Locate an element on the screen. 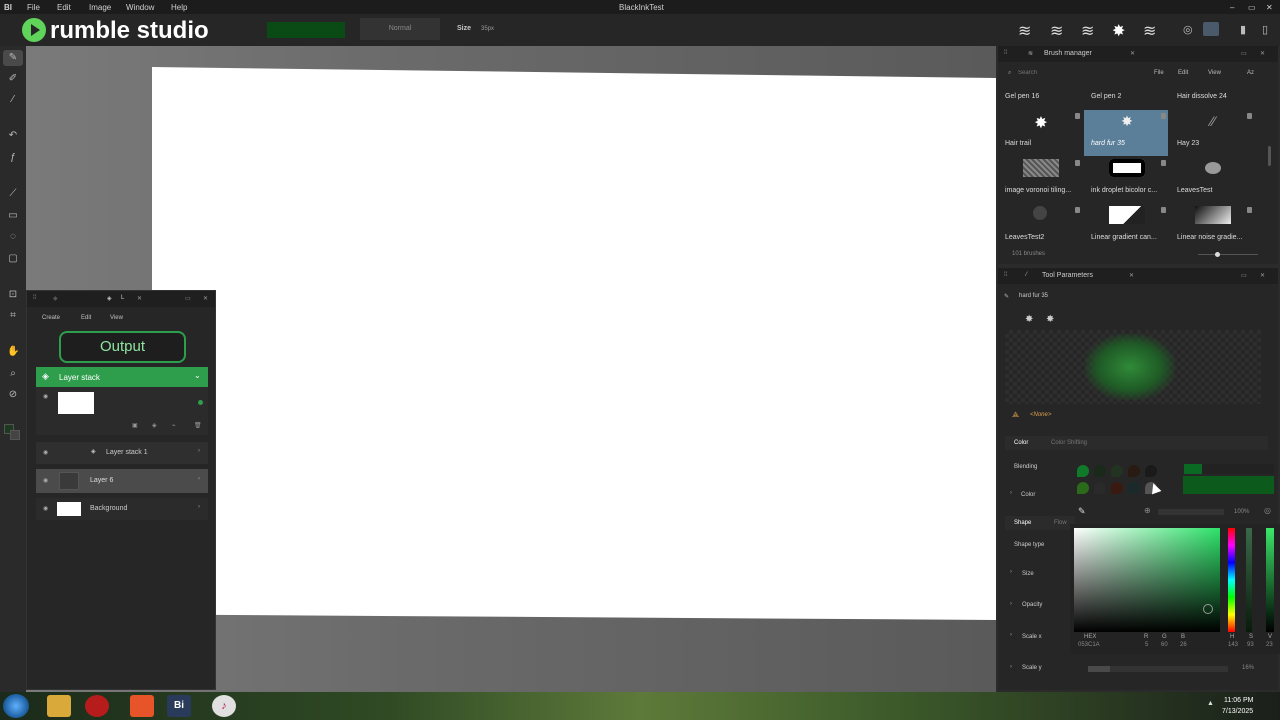 This screenshot has height=720, width=1280. music-app-icon: ♪ is located at coordinates (224, 706).